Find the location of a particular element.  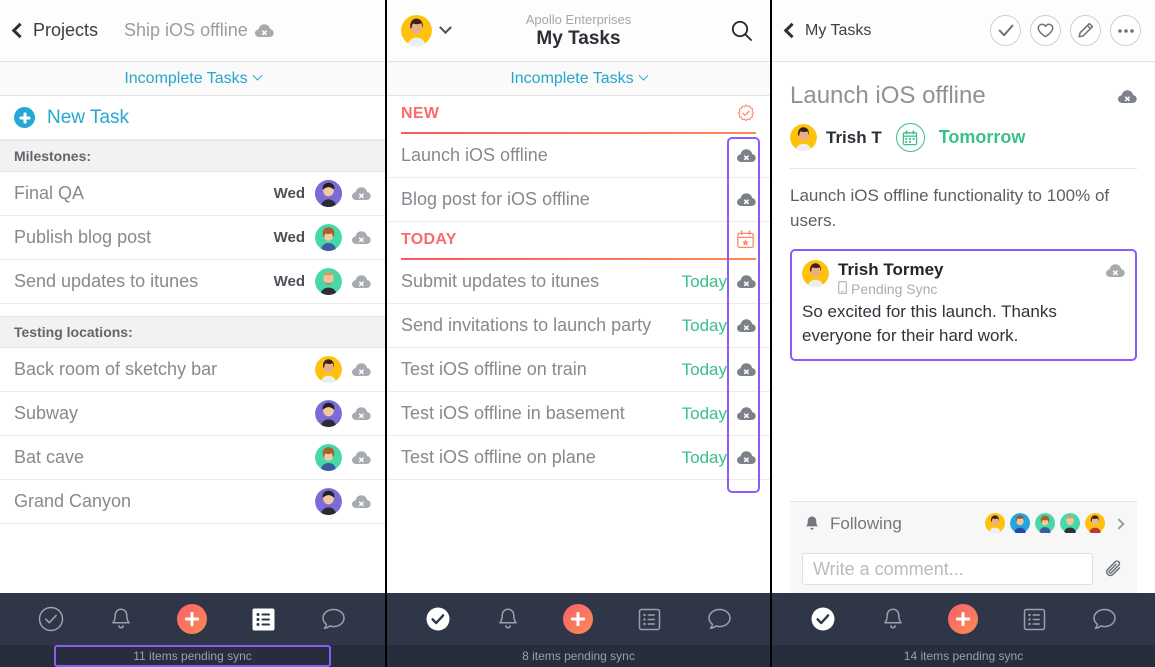

table-row: Blog post for iOS offline is located at coordinates (578, 200).